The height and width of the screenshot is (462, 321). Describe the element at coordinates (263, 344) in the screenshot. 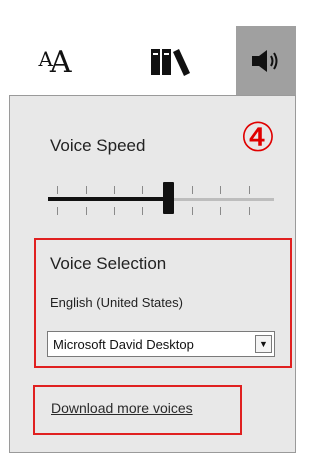

I see `chevron-down-icon: ▼` at that location.